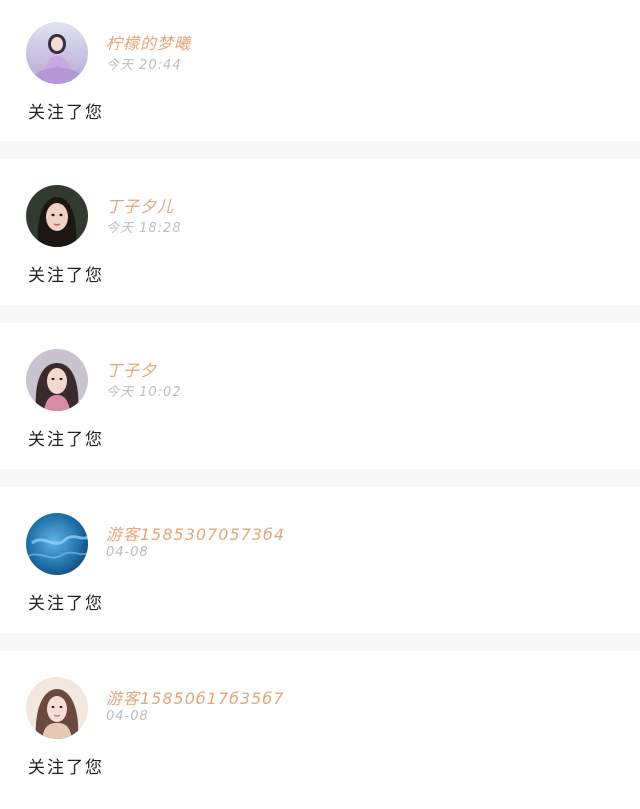 This screenshot has width=640, height=809. What do you see at coordinates (144, 65) in the screenshot?
I see `timestamp: 今天 20:44` at bounding box center [144, 65].